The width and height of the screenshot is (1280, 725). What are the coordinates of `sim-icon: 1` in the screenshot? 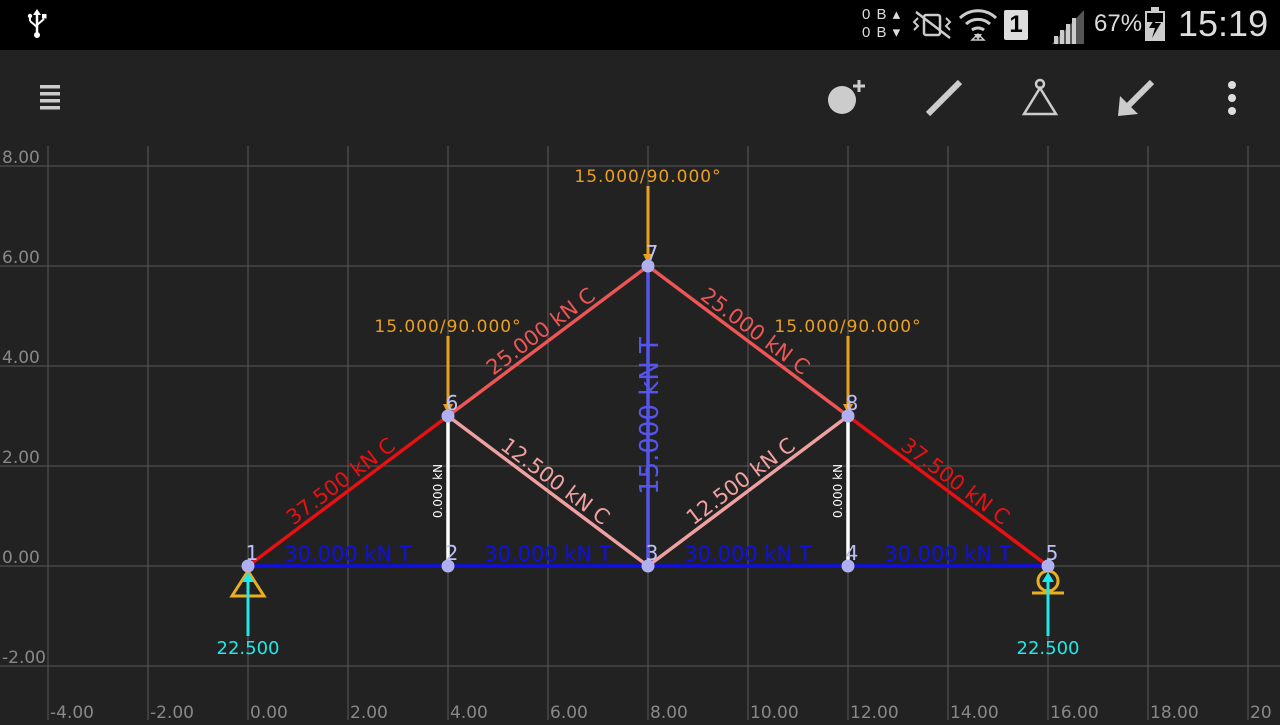 It's located at (1016, 25).